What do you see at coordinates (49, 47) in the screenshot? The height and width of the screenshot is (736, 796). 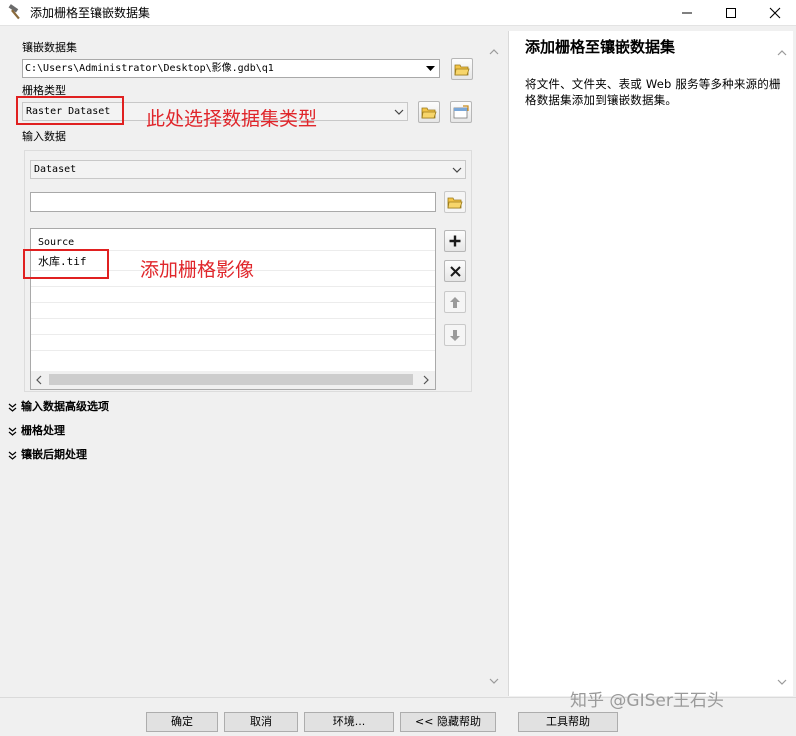 I see `mosaic-dataset-label: 镶嵌数据集` at bounding box center [49, 47].